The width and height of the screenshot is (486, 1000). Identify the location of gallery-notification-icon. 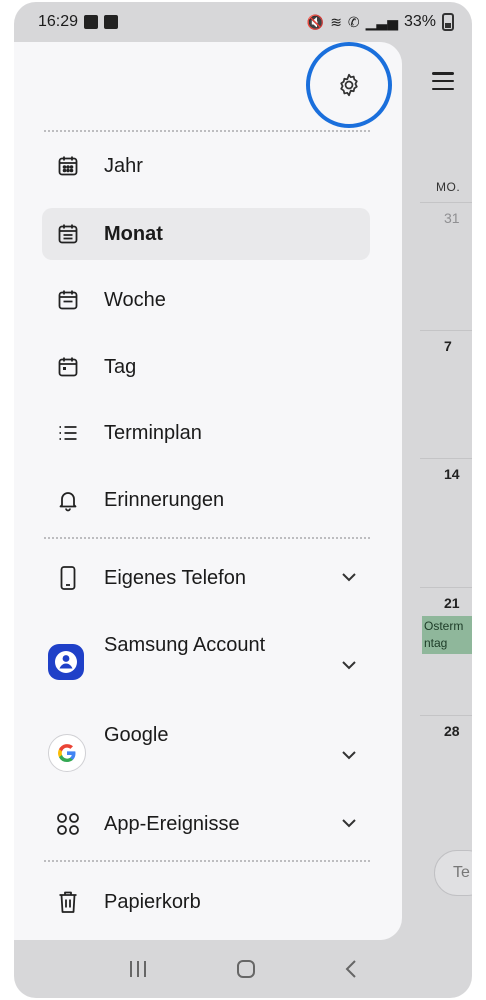
(91, 22).